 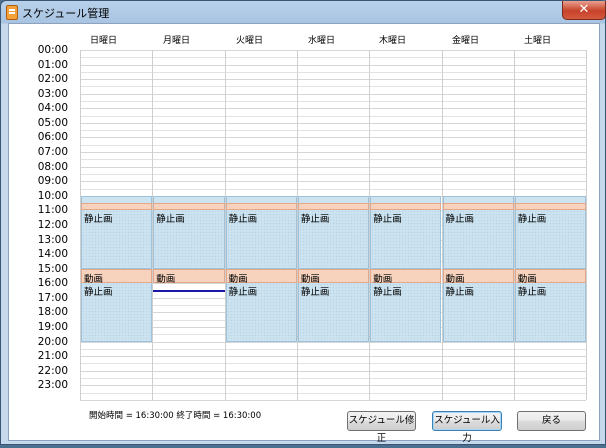 What do you see at coordinates (52, 356) in the screenshot?
I see `time-label: 21:00` at bounding box center [52, 356].